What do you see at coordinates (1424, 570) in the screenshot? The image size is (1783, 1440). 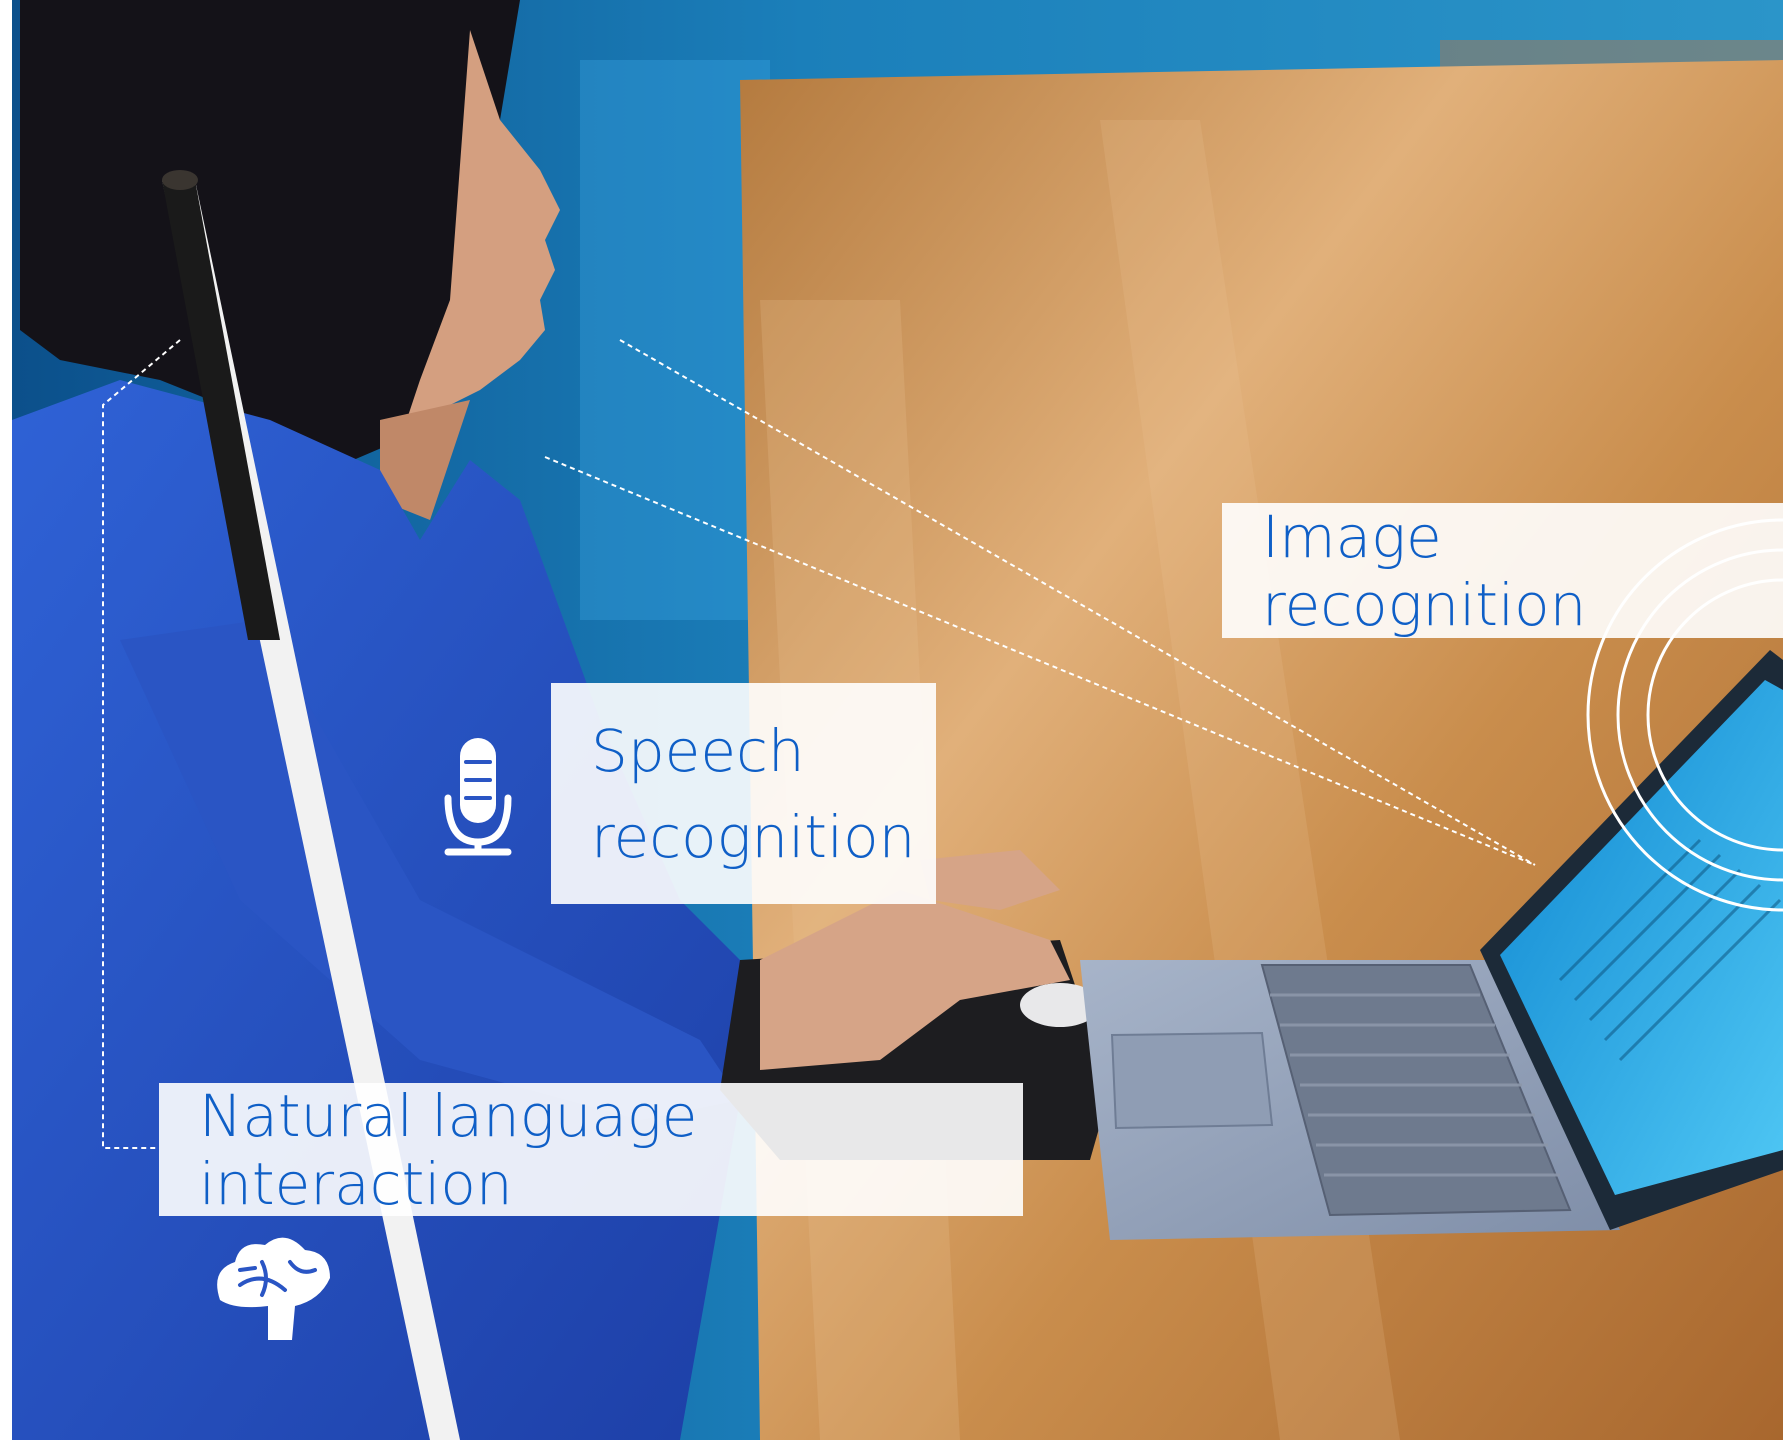 I see `image-recognition-text: Image recognition` at bounding box center [1424, 570].